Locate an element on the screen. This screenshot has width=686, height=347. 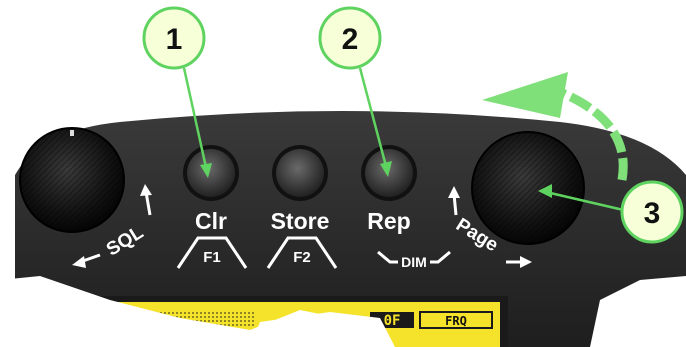
rep-button-label: Rep is located at coordinates (388, 221).